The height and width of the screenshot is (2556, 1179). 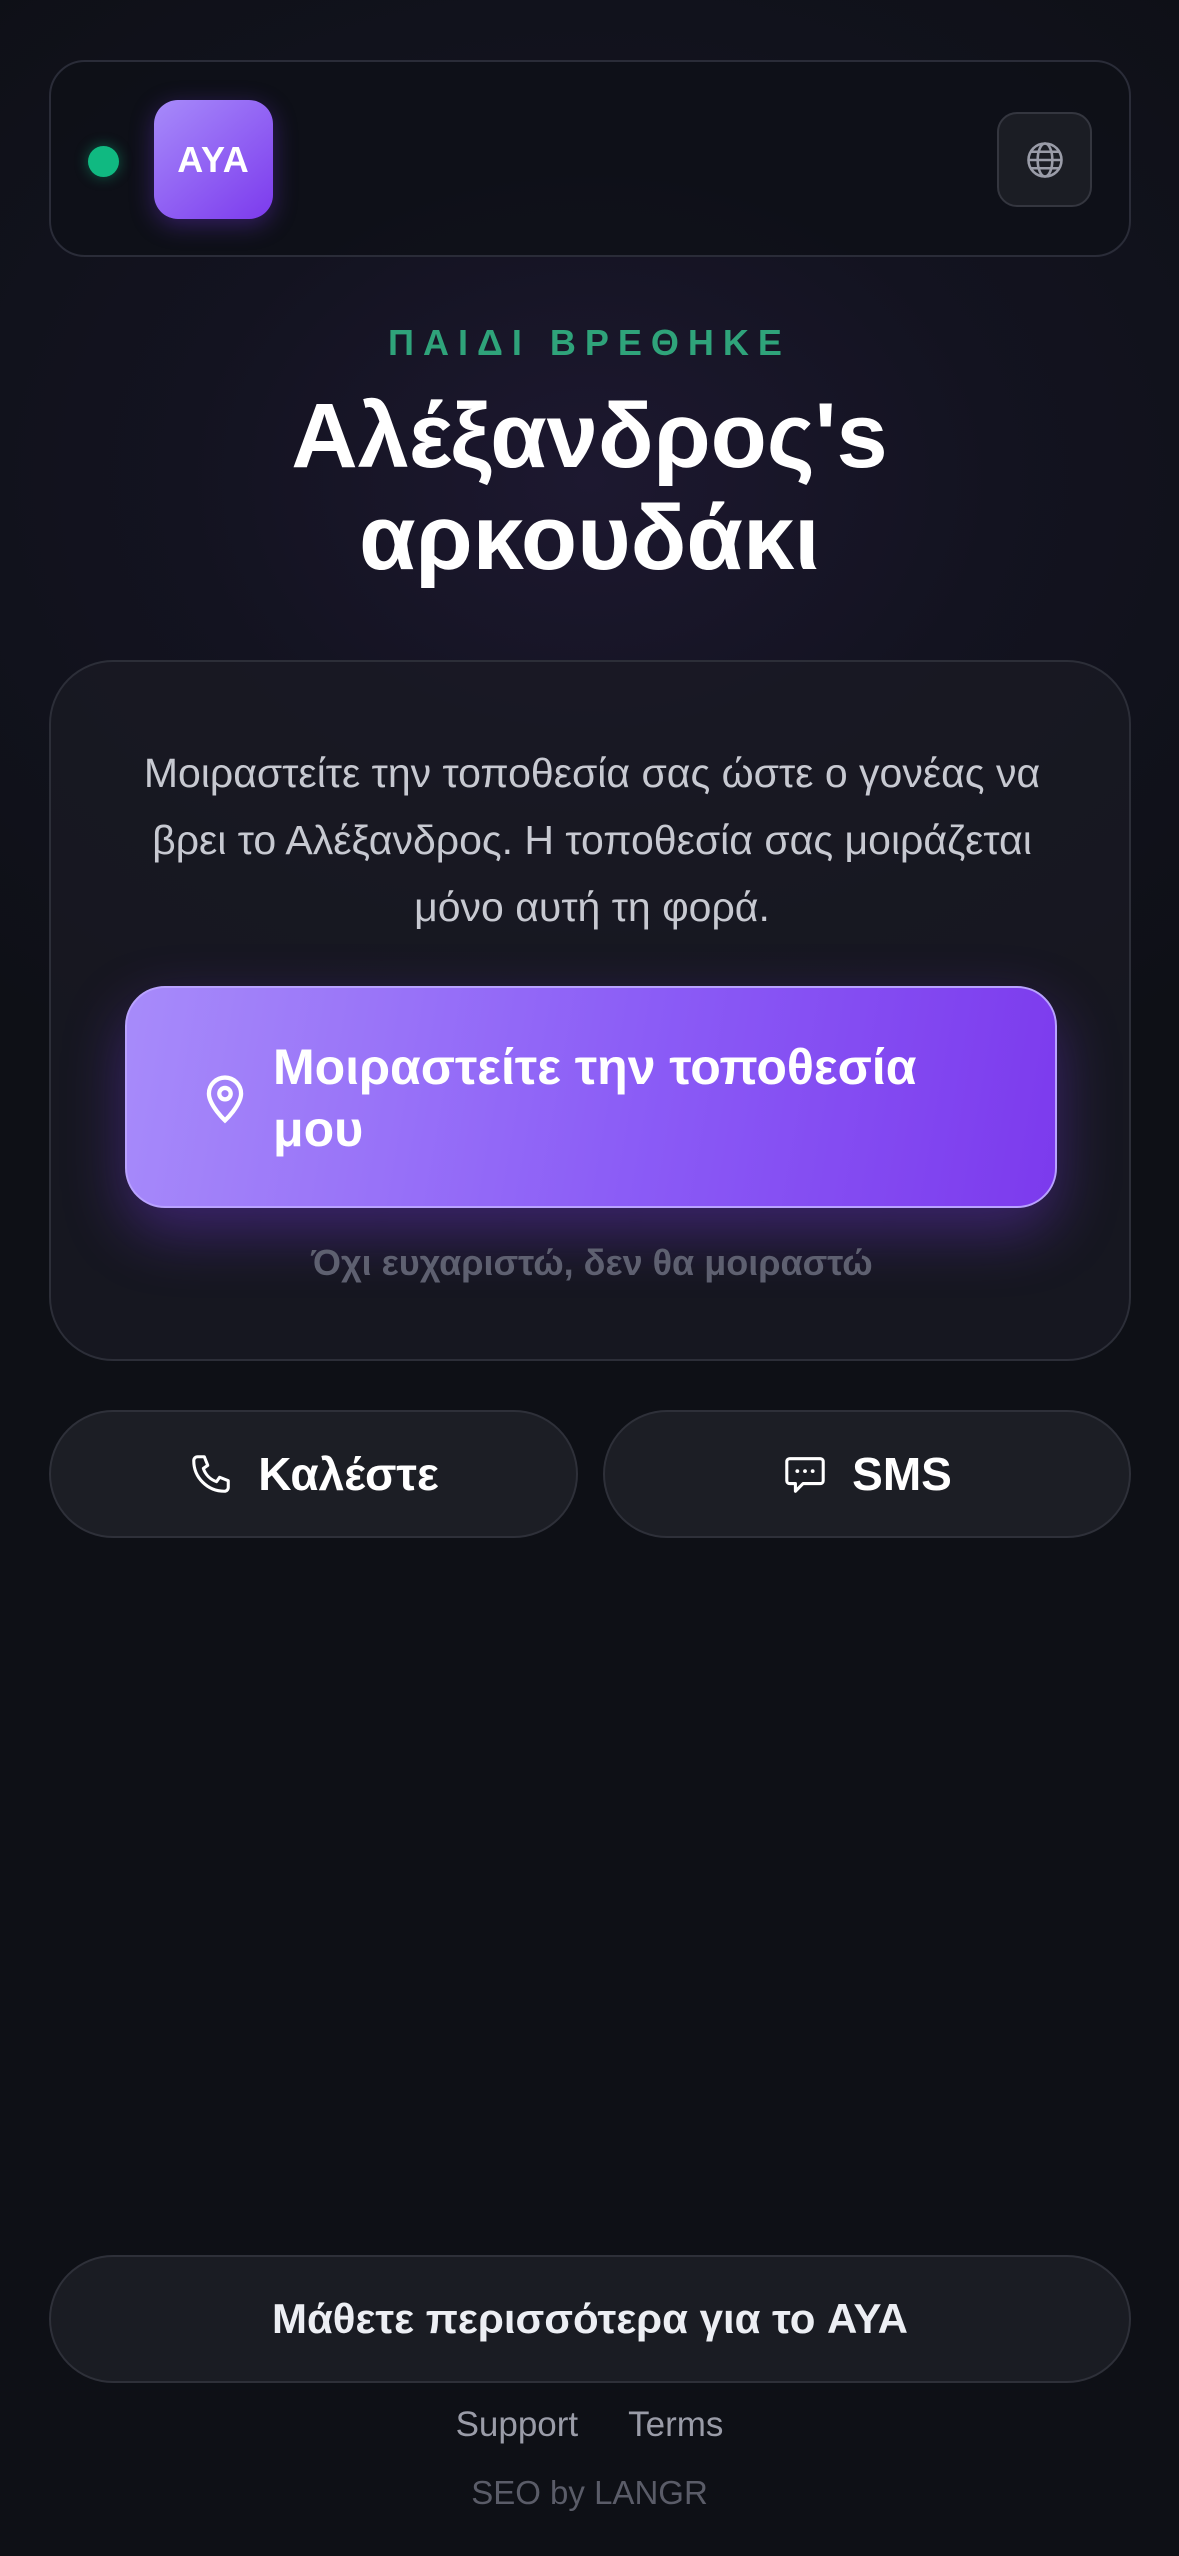 I want to click on learn-more-button: Μάθετε περισσότερα για το AYA, so click(x=590, y=2319).